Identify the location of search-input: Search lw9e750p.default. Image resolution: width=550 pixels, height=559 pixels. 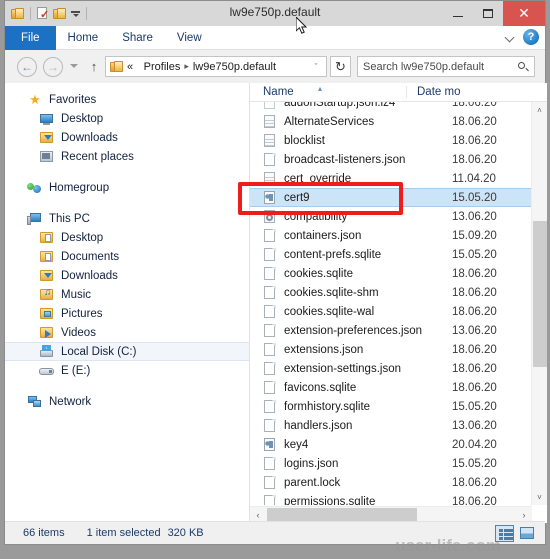
(440, 67).